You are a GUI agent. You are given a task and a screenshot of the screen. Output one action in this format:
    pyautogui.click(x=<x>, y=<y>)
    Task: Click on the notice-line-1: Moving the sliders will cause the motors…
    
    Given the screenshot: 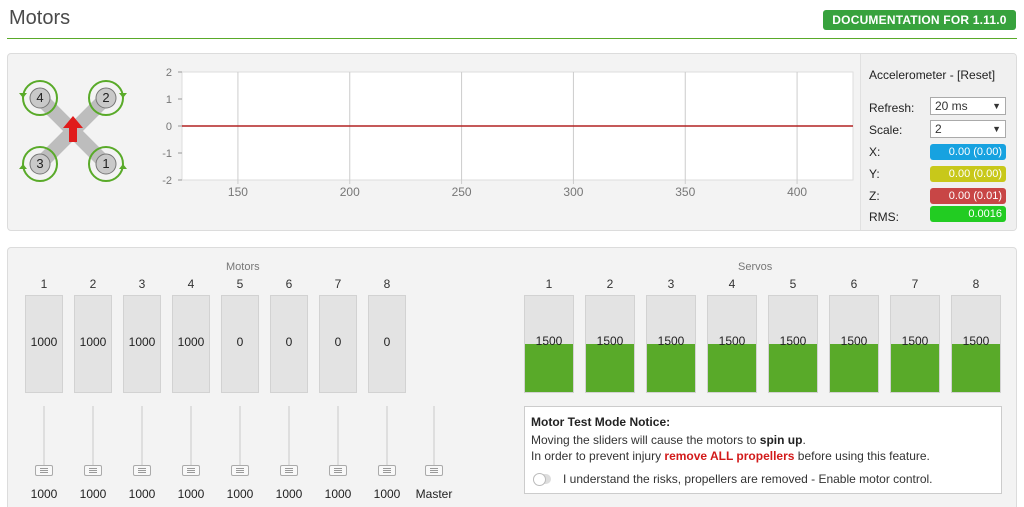 What is the action you would take?
    pyautogui.click(x=668, y=440)
    